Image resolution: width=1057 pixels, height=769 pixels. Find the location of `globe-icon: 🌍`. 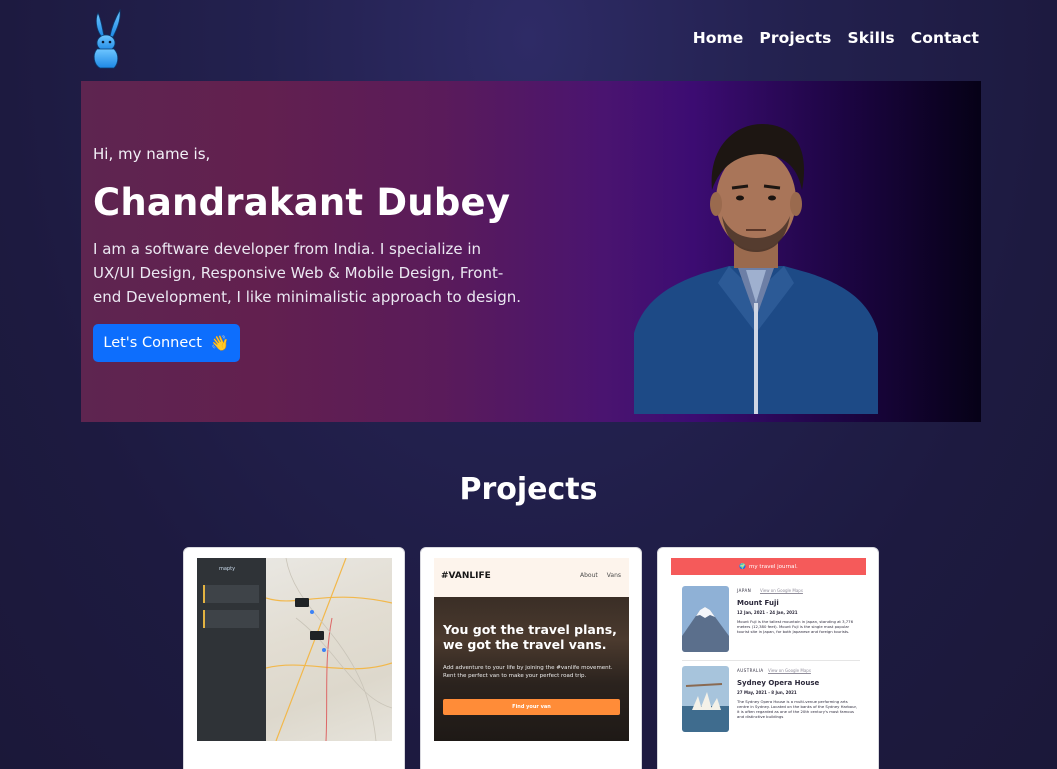

globe-icon: 🌍 is located at coordinates (743, 566).